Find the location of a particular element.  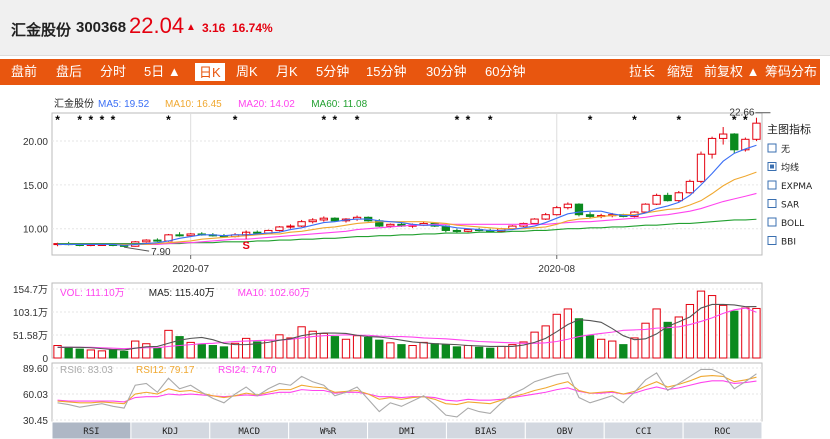

toolbar-item-2: 分时 is located at coordinates (113, 72).